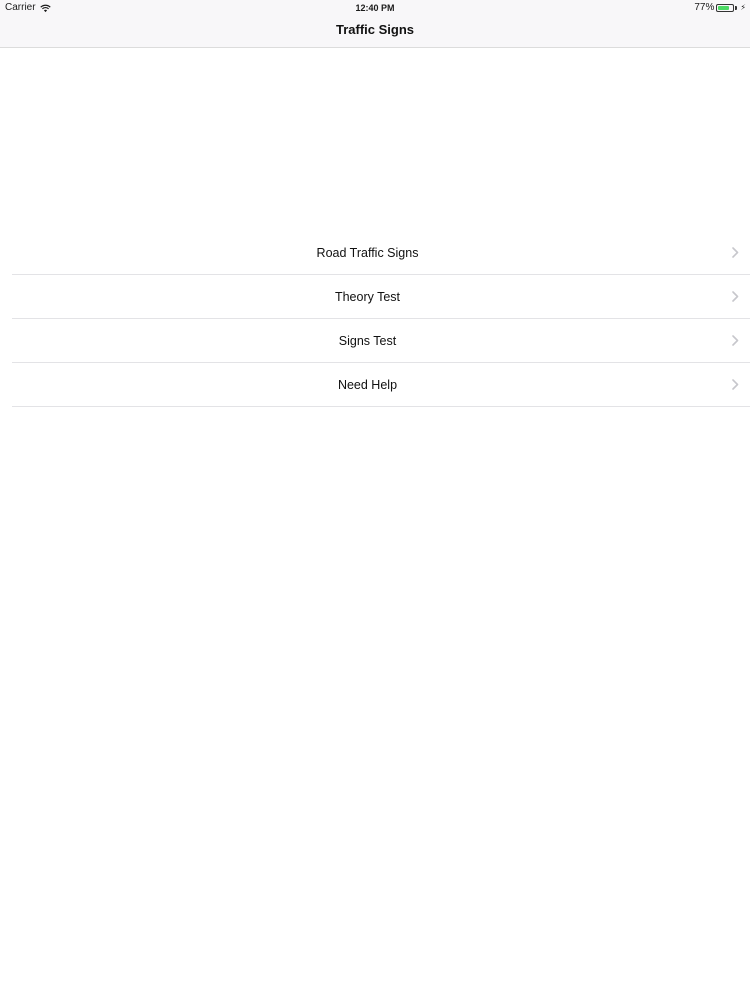 The height and width of the screenshot is (1000, 750). I want to click on charging-icon: ⚡, so click(743, 7).